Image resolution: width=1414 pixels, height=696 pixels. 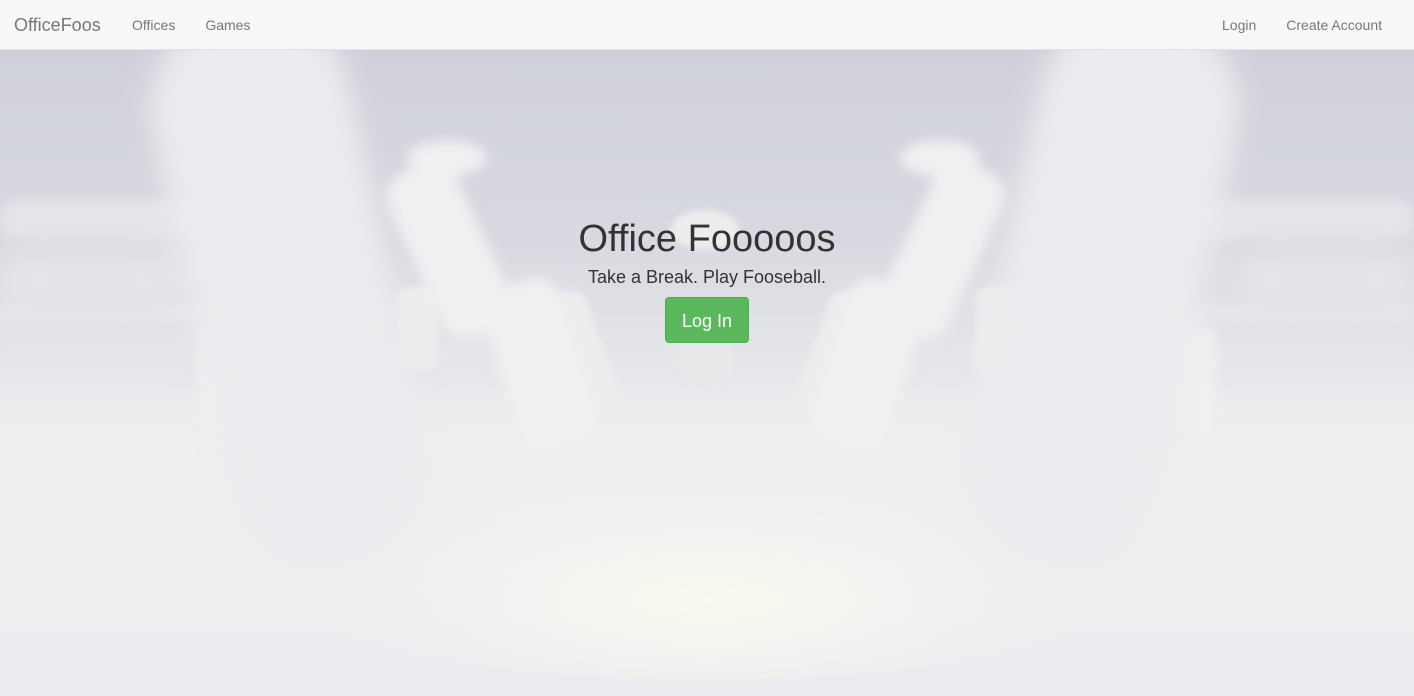 I want to click on nav-left-group: Offices Games, so click(x=191, y=25).